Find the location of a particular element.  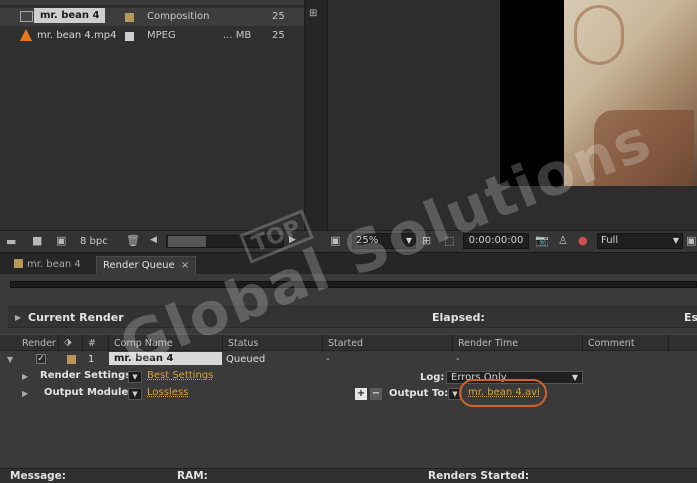

composition-label-icon is located at coordinates (18, 263).